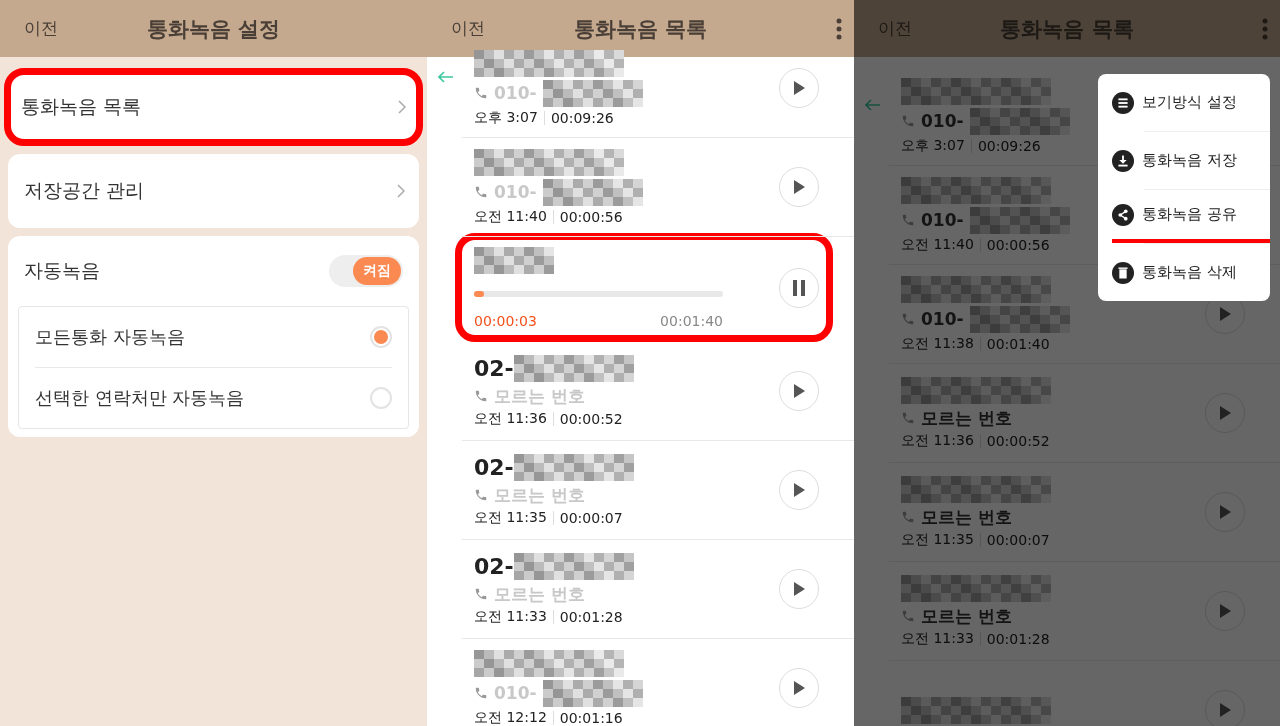  I want to click on call-duration: 00:01:40, so click(1018, 343).